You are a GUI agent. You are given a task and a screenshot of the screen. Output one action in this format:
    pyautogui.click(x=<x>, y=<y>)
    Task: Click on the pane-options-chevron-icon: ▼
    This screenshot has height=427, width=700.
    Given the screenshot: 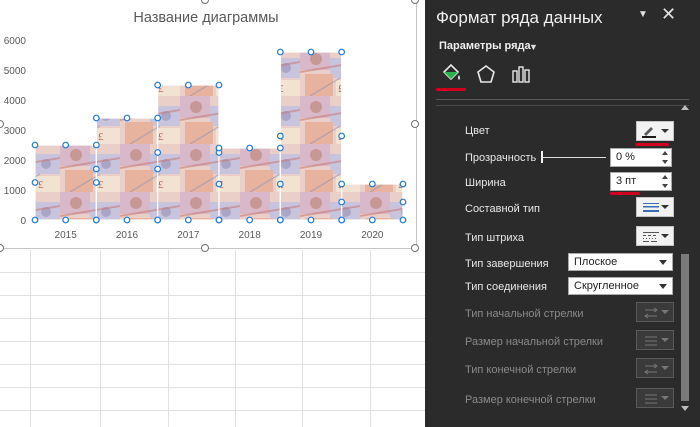 What is the action you would take?
    pyautogui.click(x=643, y=14)
    